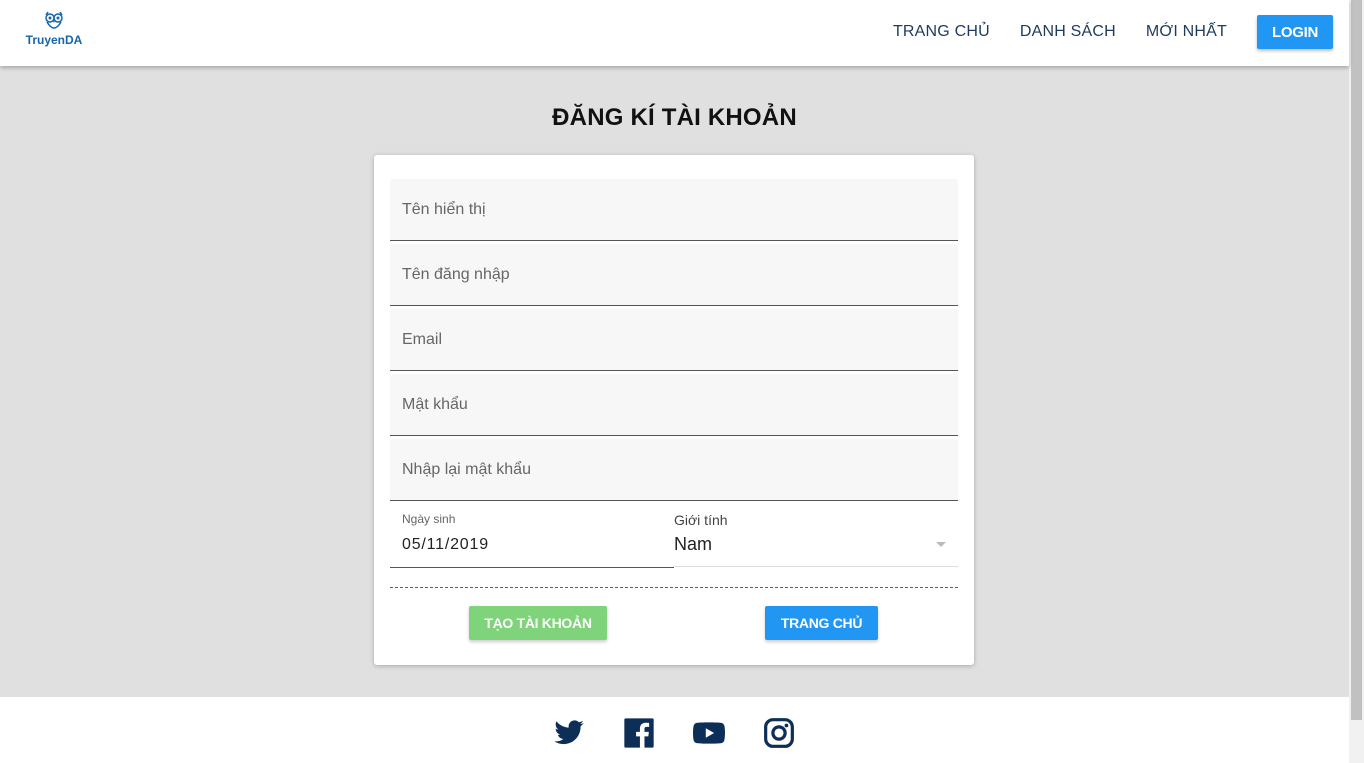 The height and width of the screenshot is (763, 1364). Describe the element at coordinates (639, 733) in the screenshot. I see `facebook-icon` at that location.